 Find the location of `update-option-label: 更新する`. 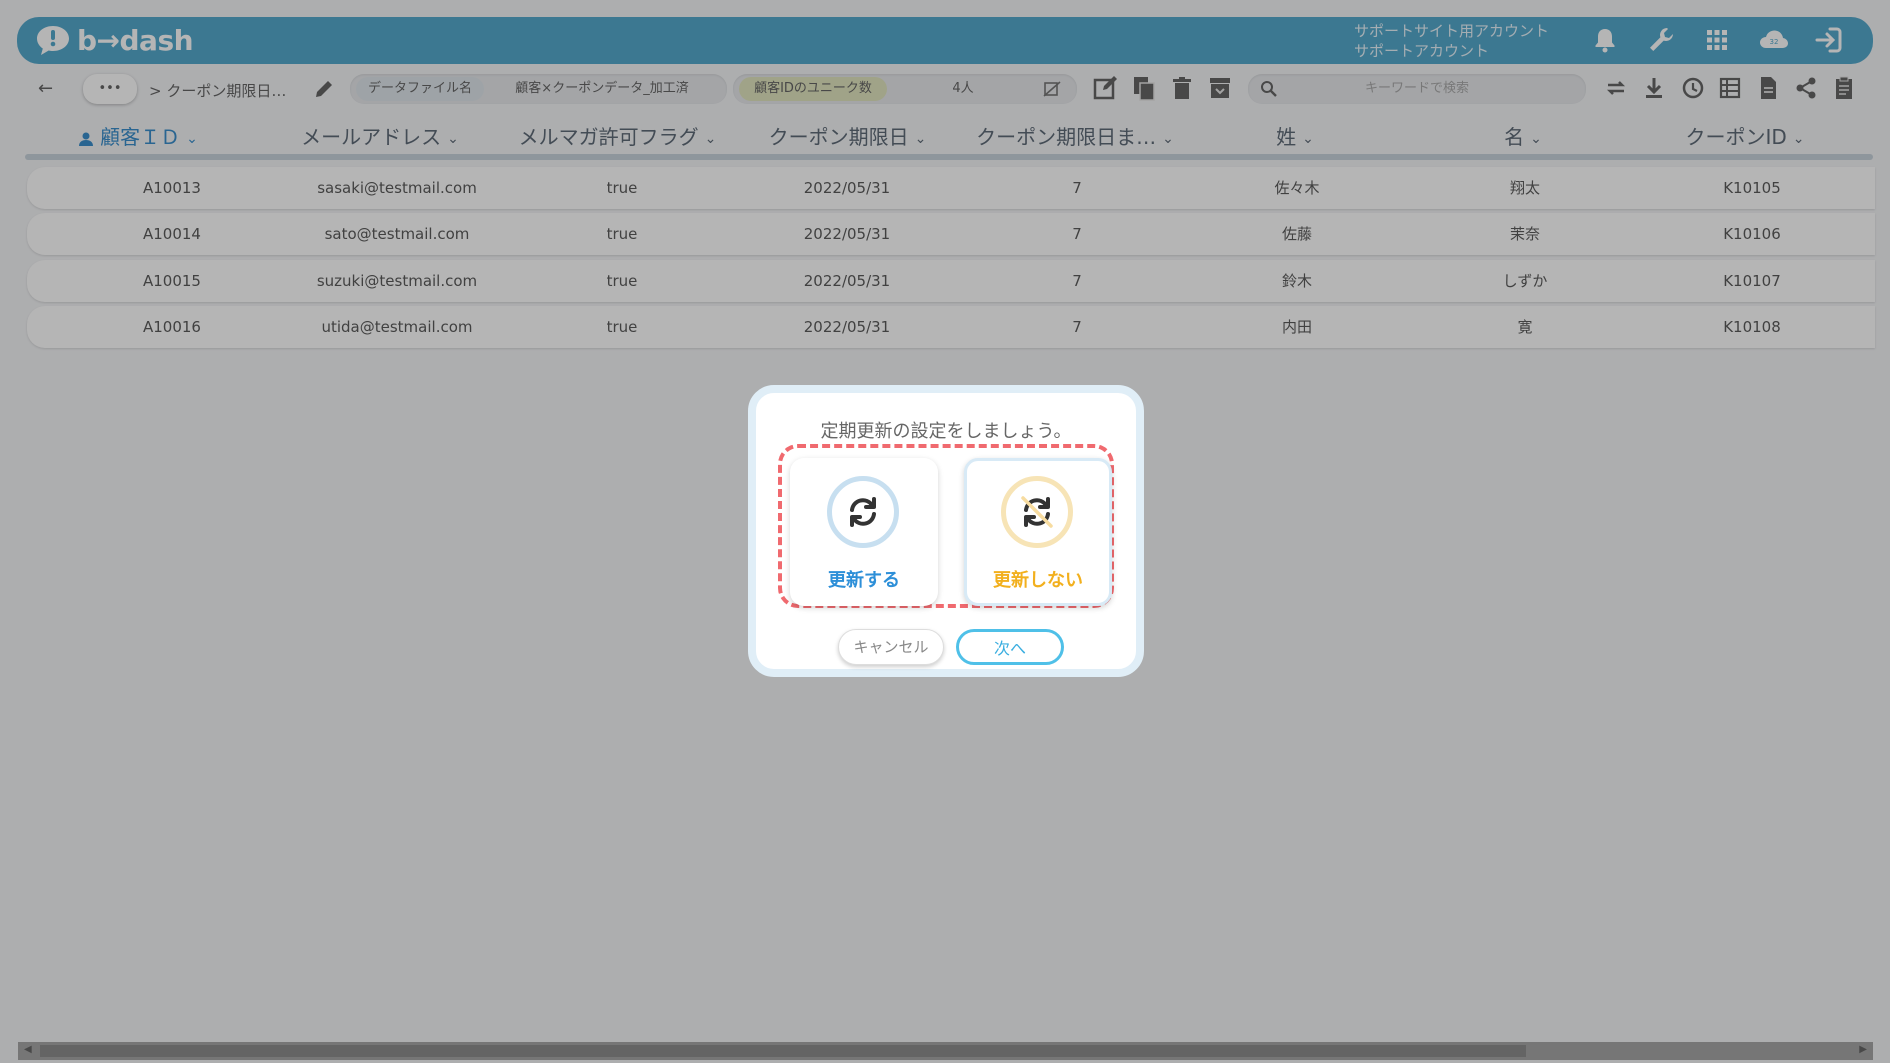

update-option-label: 更新する is located at coordinates (864, 580).